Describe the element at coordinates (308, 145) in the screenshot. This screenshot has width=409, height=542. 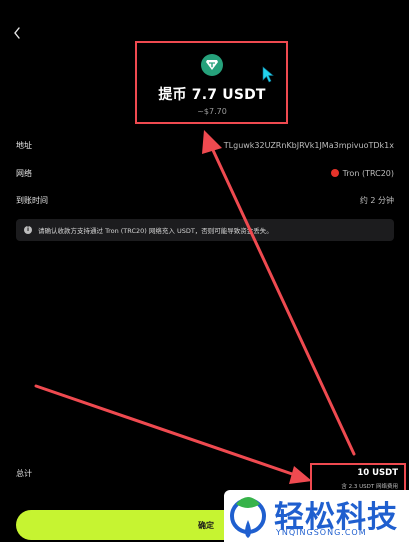
I see `address-value: TLguwk32UZRnKbJRVk1JMa3mpivuoTDk1x` at that location.